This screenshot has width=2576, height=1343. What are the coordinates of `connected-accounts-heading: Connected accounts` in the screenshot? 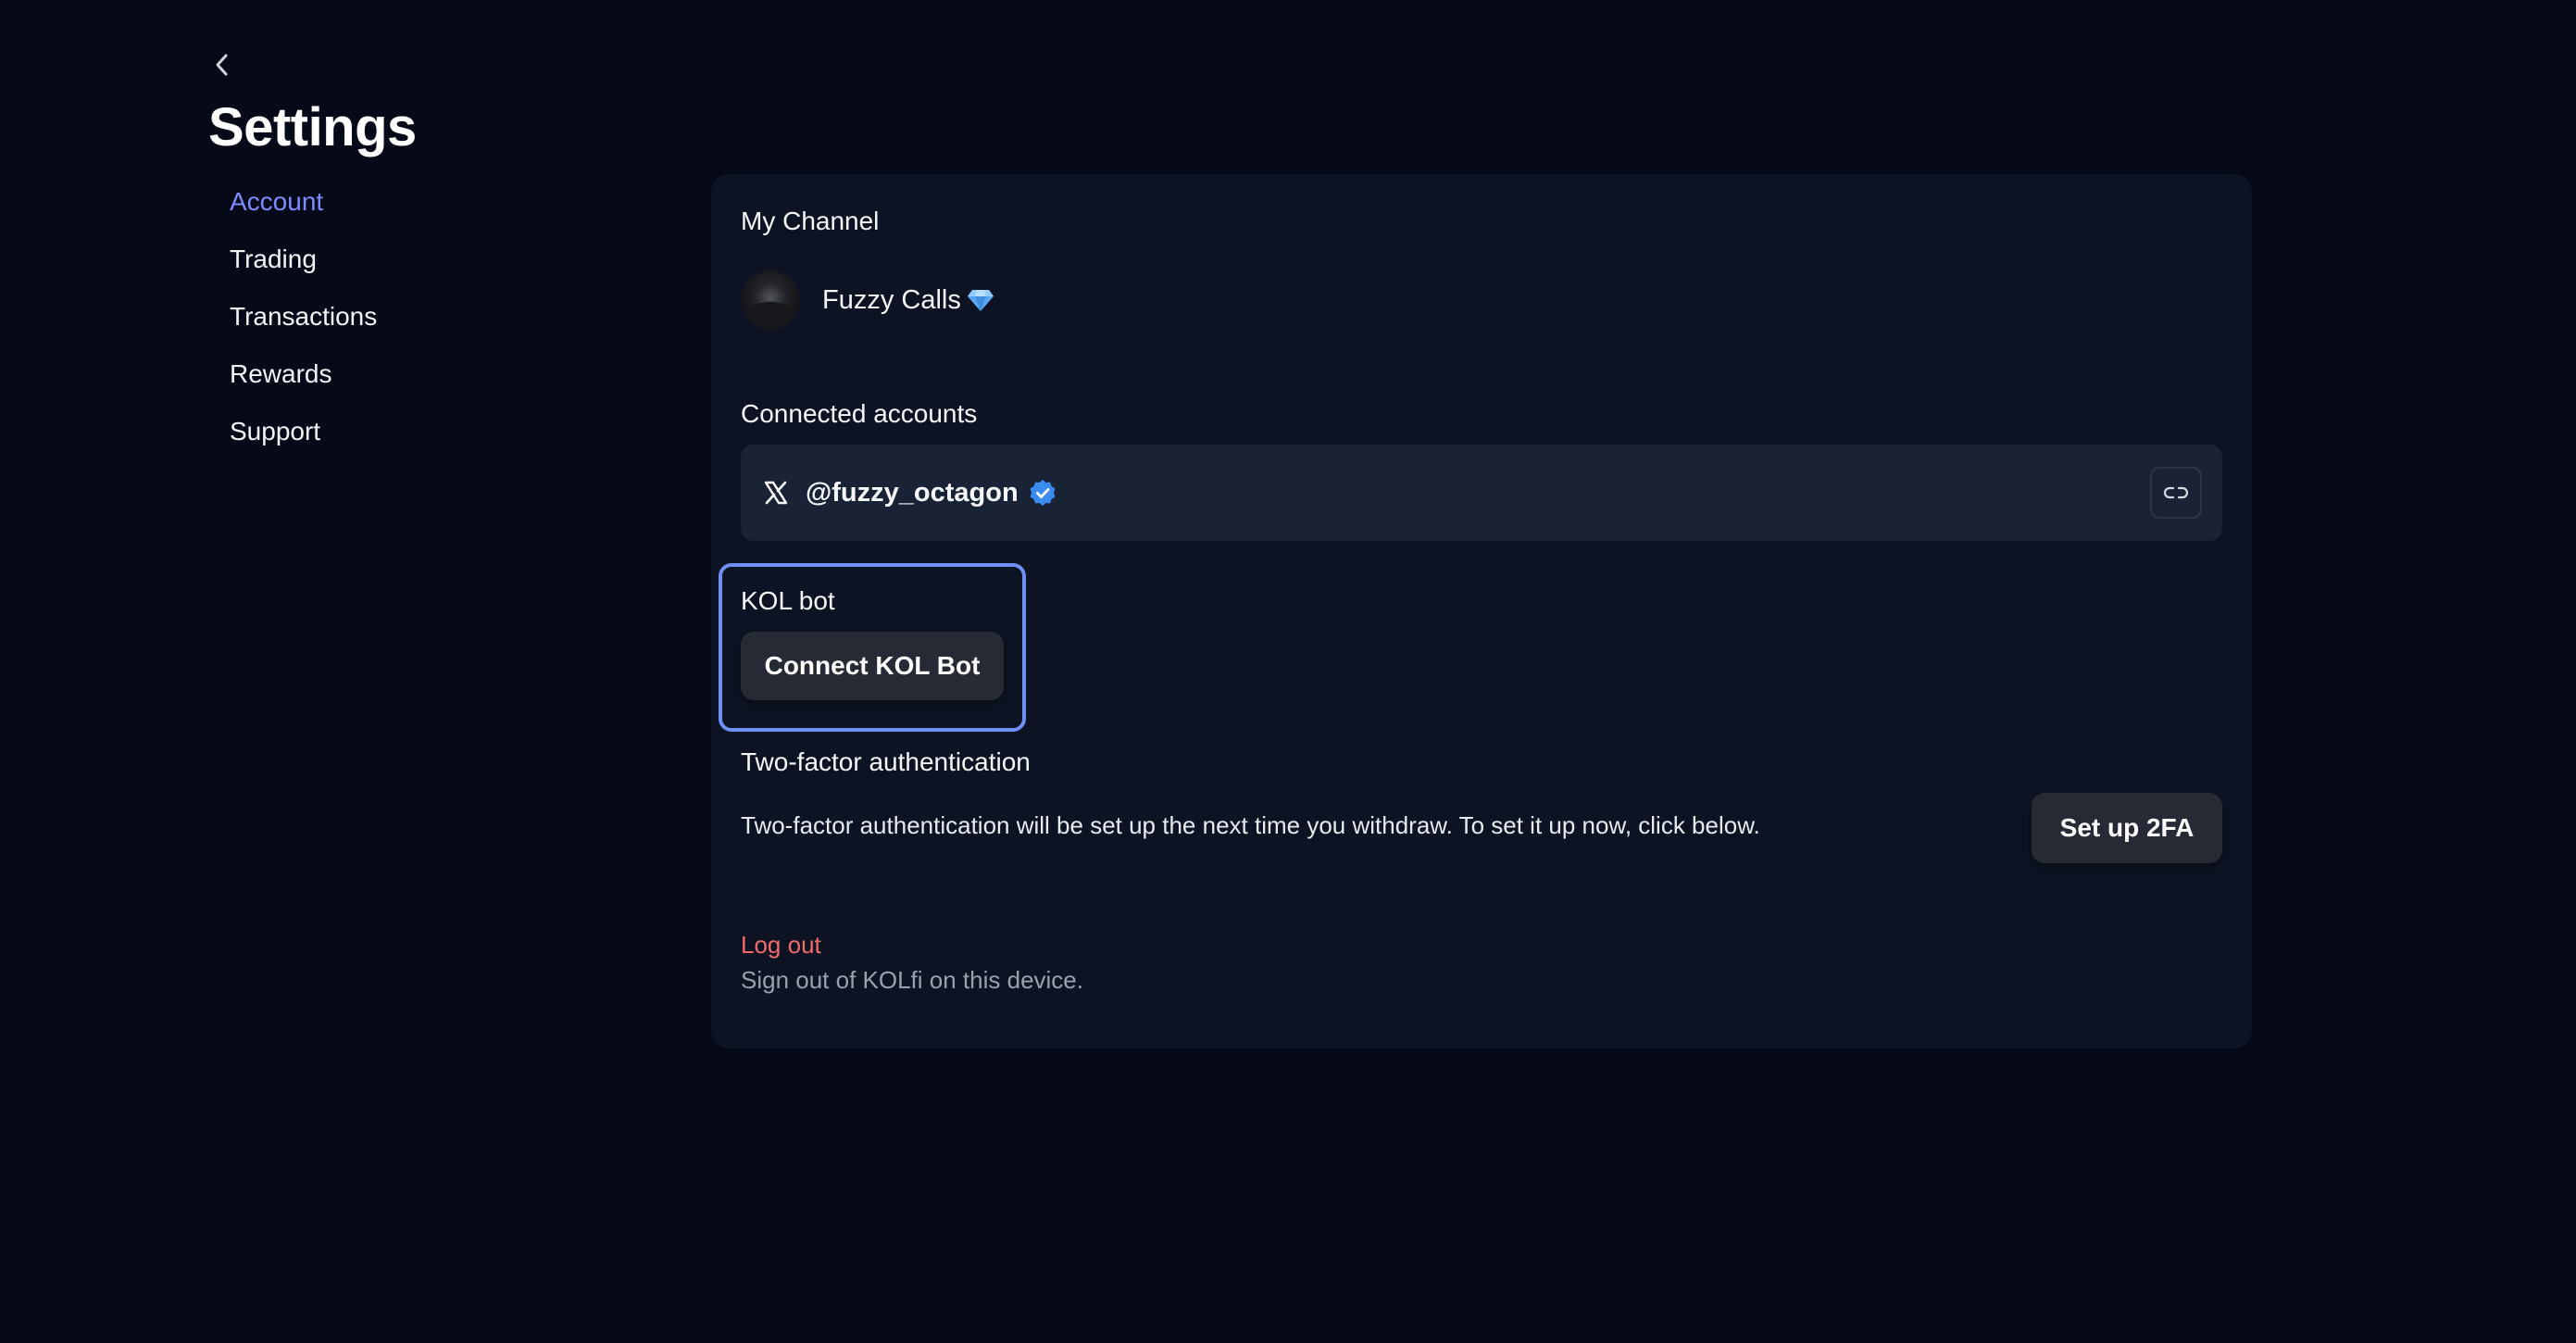 It's located at (859, 413).